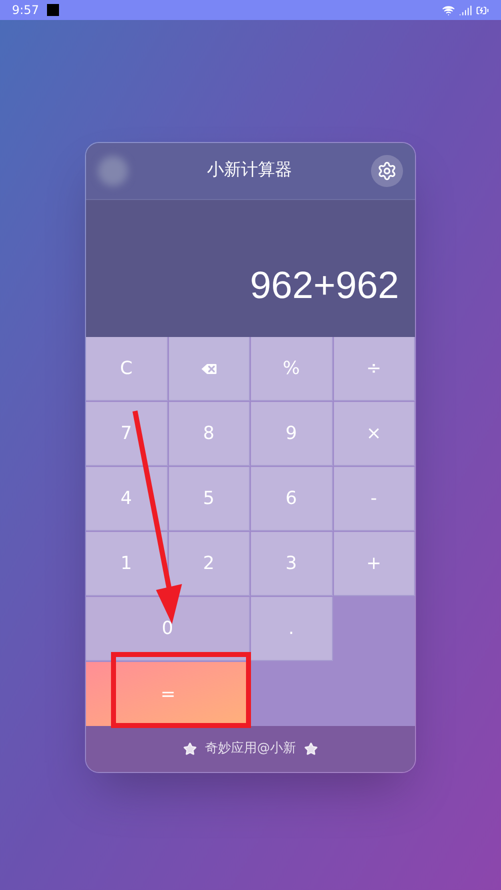  Describe the element at coordinates (324, 286) in the screenshot. I see `expression-text: 962+962` at that location.